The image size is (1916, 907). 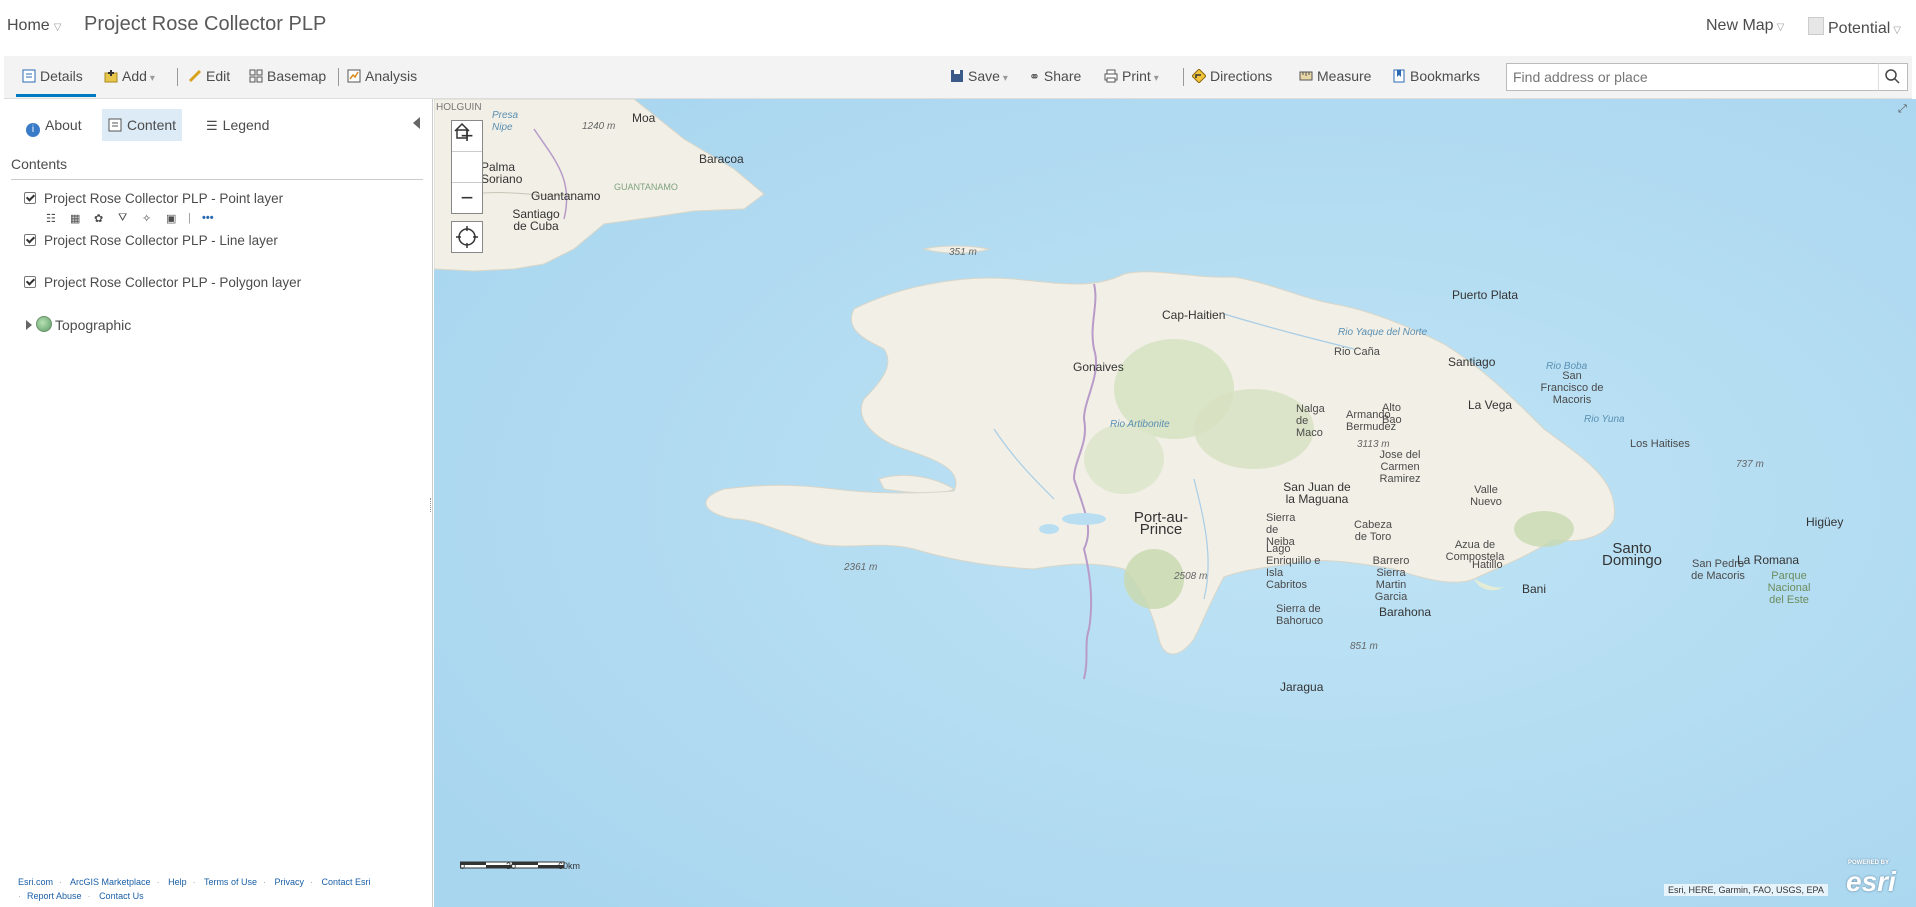 What do you see at coordinates (599, 126) in the screenshot?
I see `map-label: 1240 m` at bounding box center [599, 126].